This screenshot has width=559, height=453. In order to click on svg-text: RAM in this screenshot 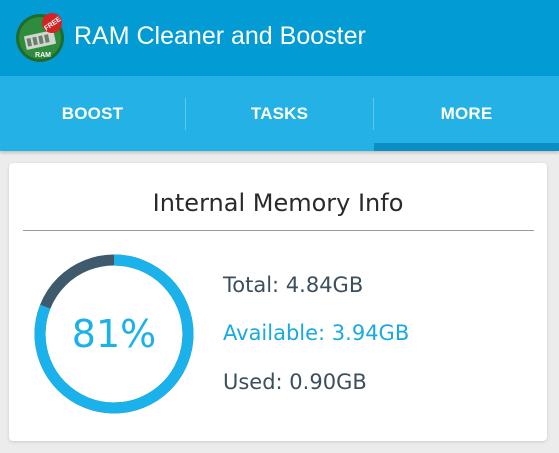, I will do `click(43, 55)`.